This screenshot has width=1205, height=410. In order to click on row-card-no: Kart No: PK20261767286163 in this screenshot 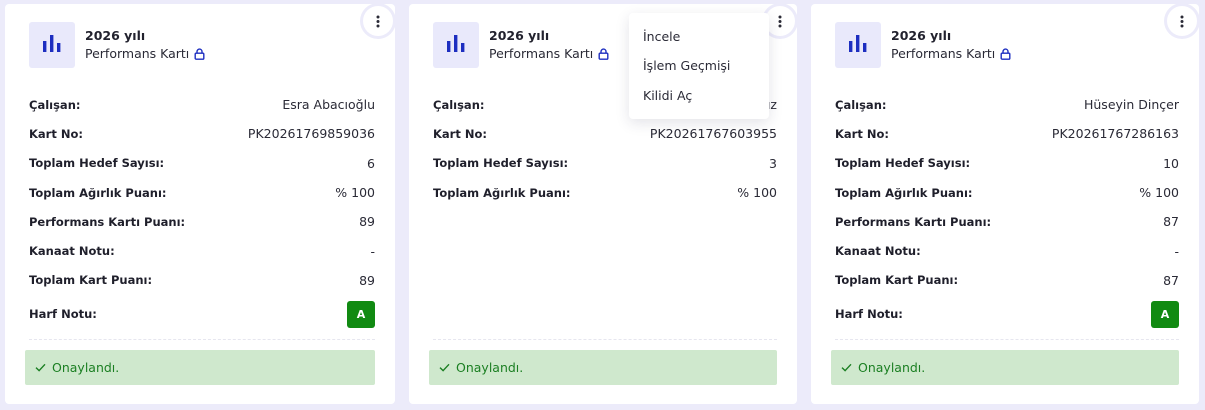, I will do `click(1007, 133)`.